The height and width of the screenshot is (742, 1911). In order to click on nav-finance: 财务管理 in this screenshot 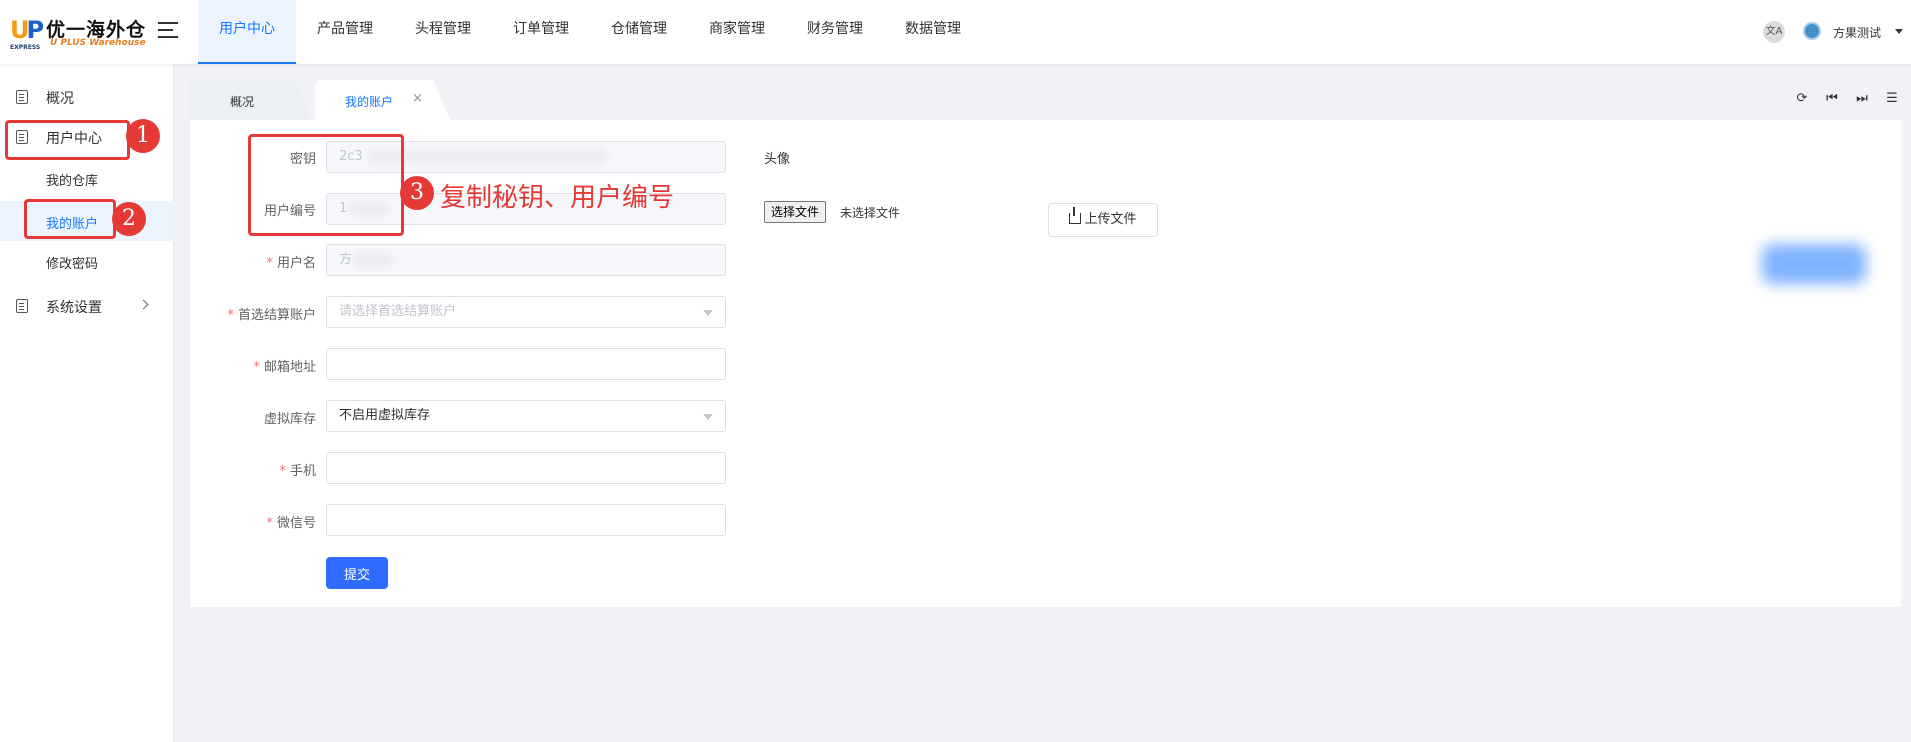, I will do `click(835, 32)`.